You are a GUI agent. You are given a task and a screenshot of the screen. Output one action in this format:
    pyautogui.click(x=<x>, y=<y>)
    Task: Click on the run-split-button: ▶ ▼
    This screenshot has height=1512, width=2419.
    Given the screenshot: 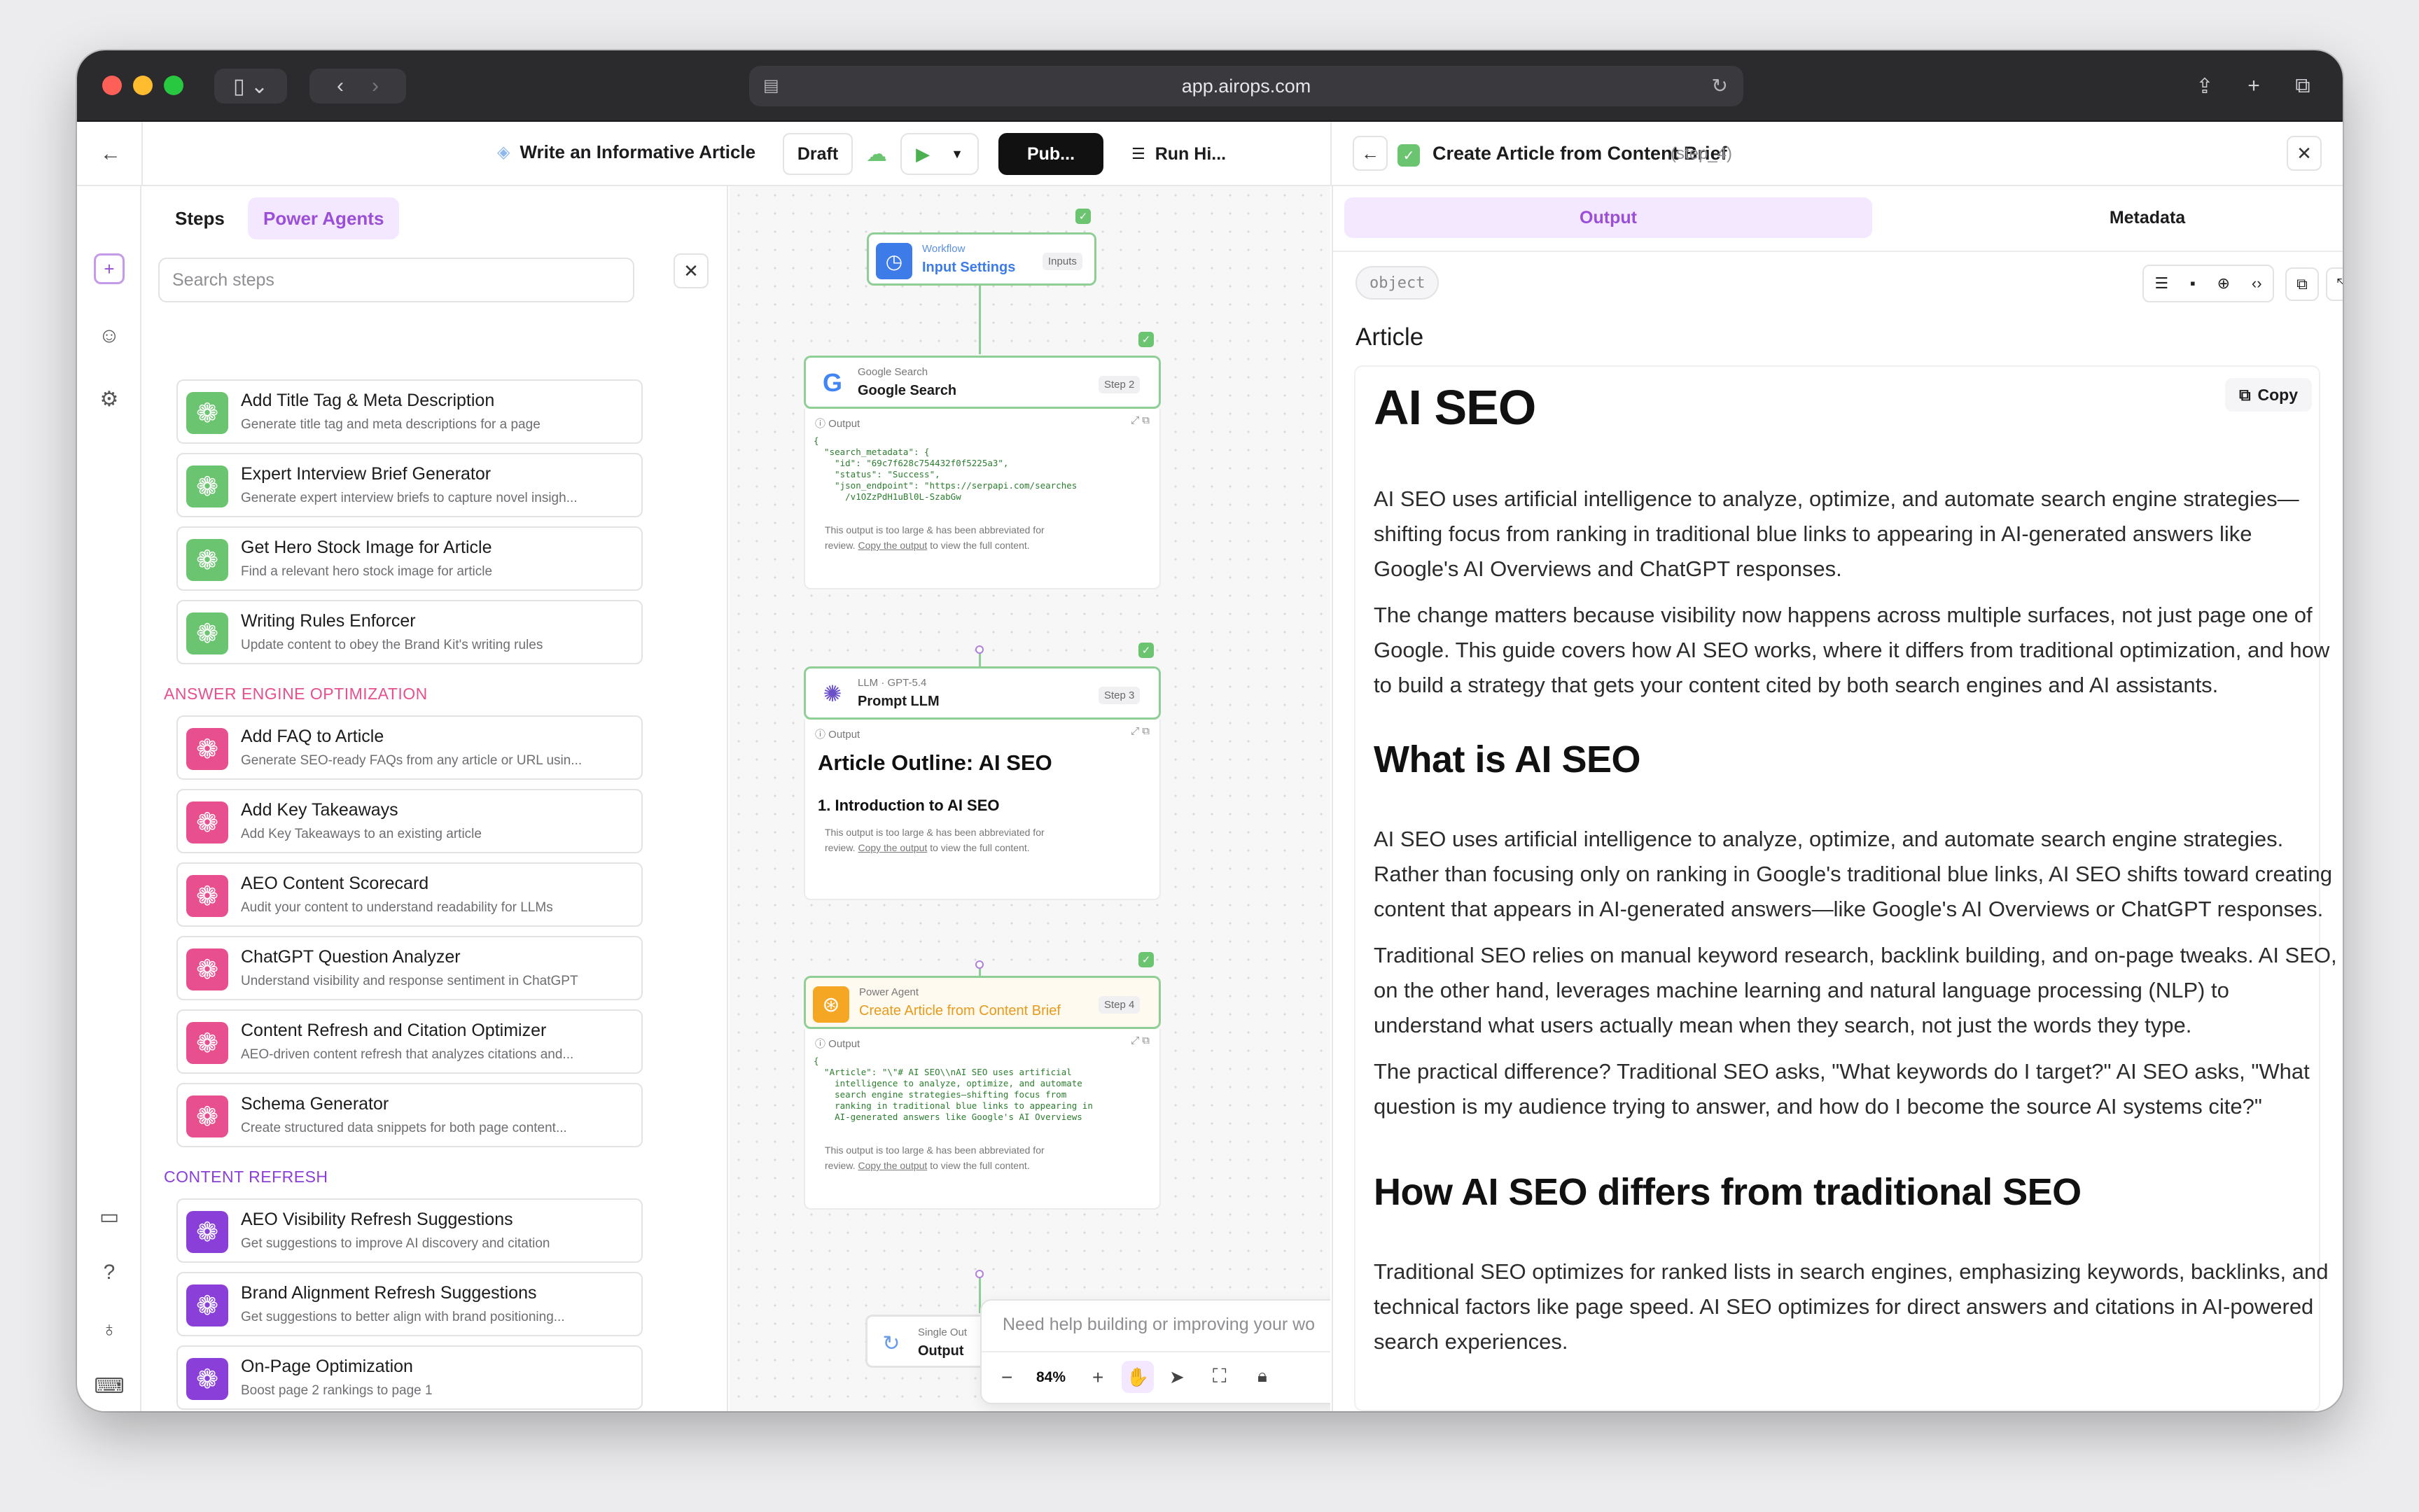 What is the action you would take?
    pyautogui.click(x=939, y=154)
    